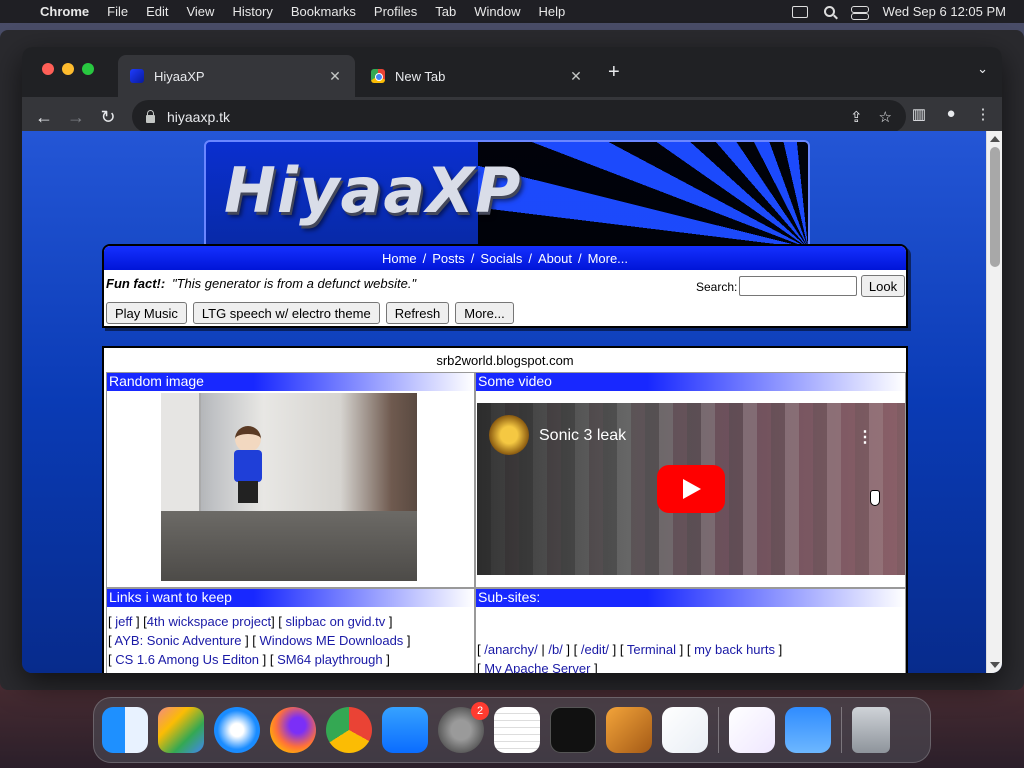 The width and height of the screenshot is (1024, 768). Describe the element at coordinates (209, 621) in the screenshot. I see `link-wickspace: 4th wickspace project` at that location.